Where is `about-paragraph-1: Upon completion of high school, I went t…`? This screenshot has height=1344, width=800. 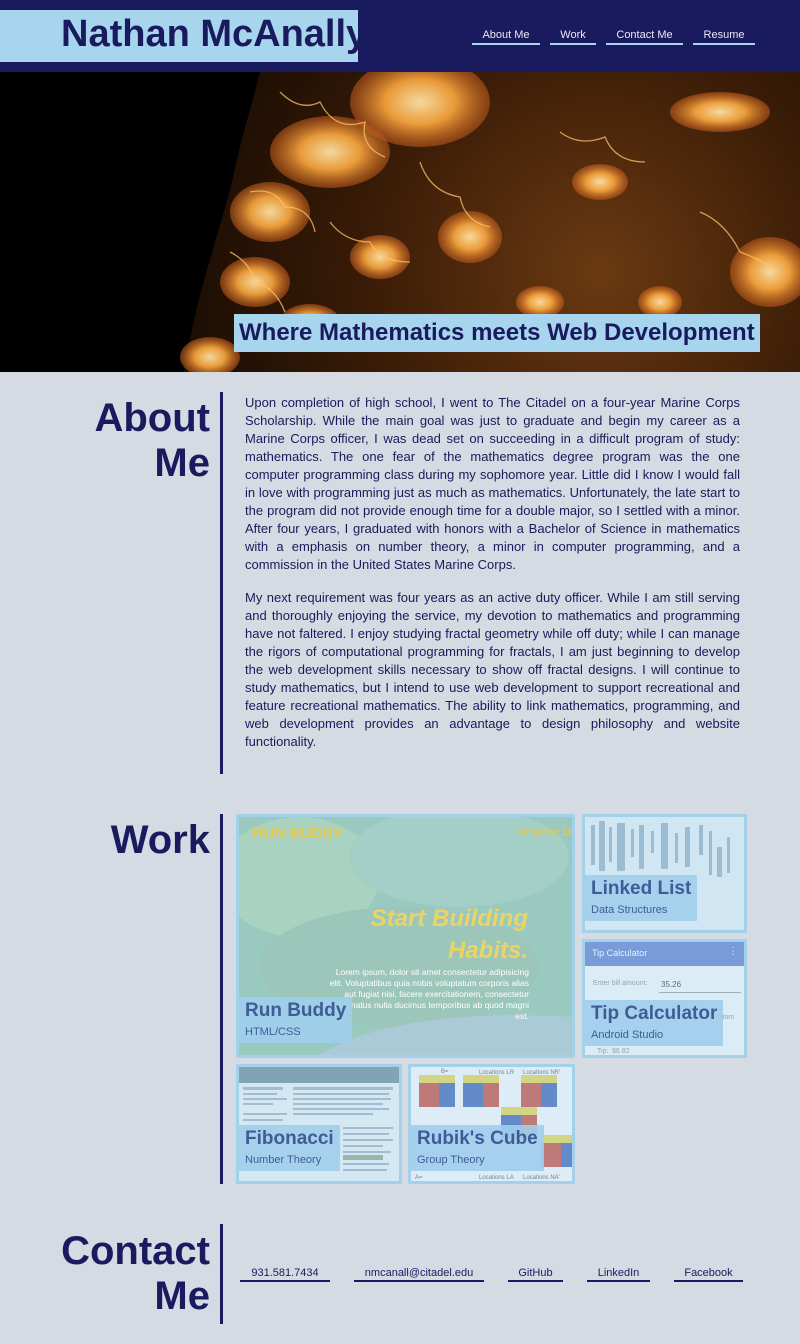 about-paragraph-1: Upon completion of high school, I went t… is located at coordinates (492, 483).